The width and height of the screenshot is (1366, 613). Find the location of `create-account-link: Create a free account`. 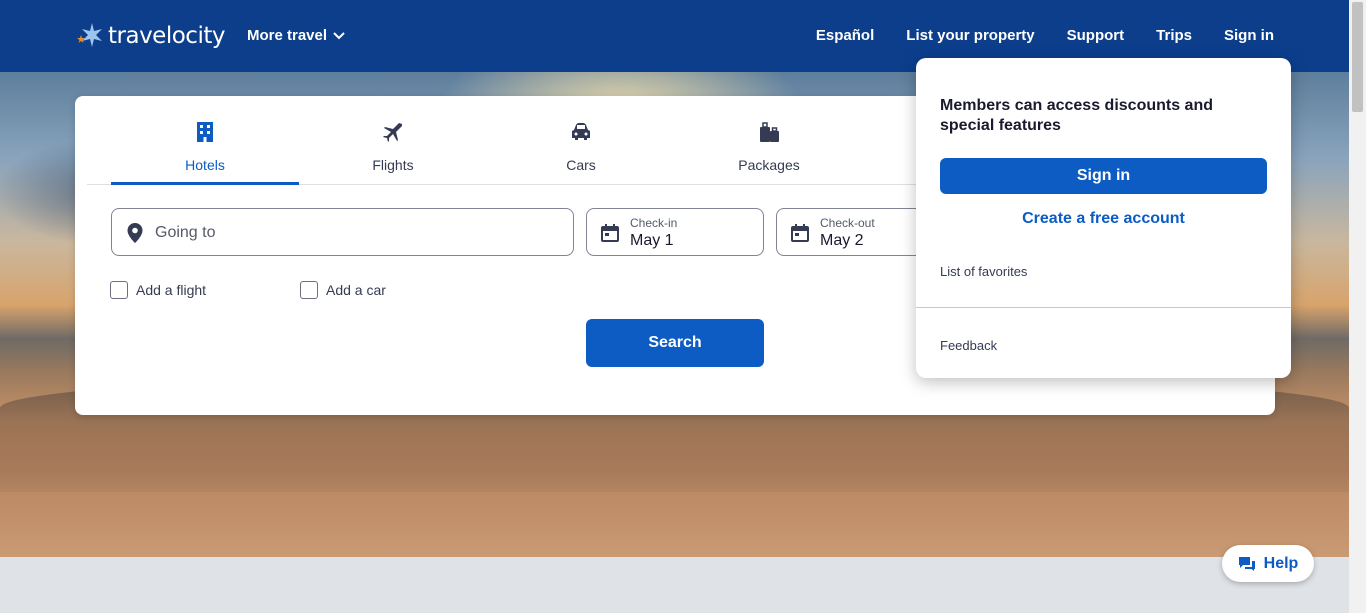

create-account-link: Create a free account is located at coordinates (1103, 219).